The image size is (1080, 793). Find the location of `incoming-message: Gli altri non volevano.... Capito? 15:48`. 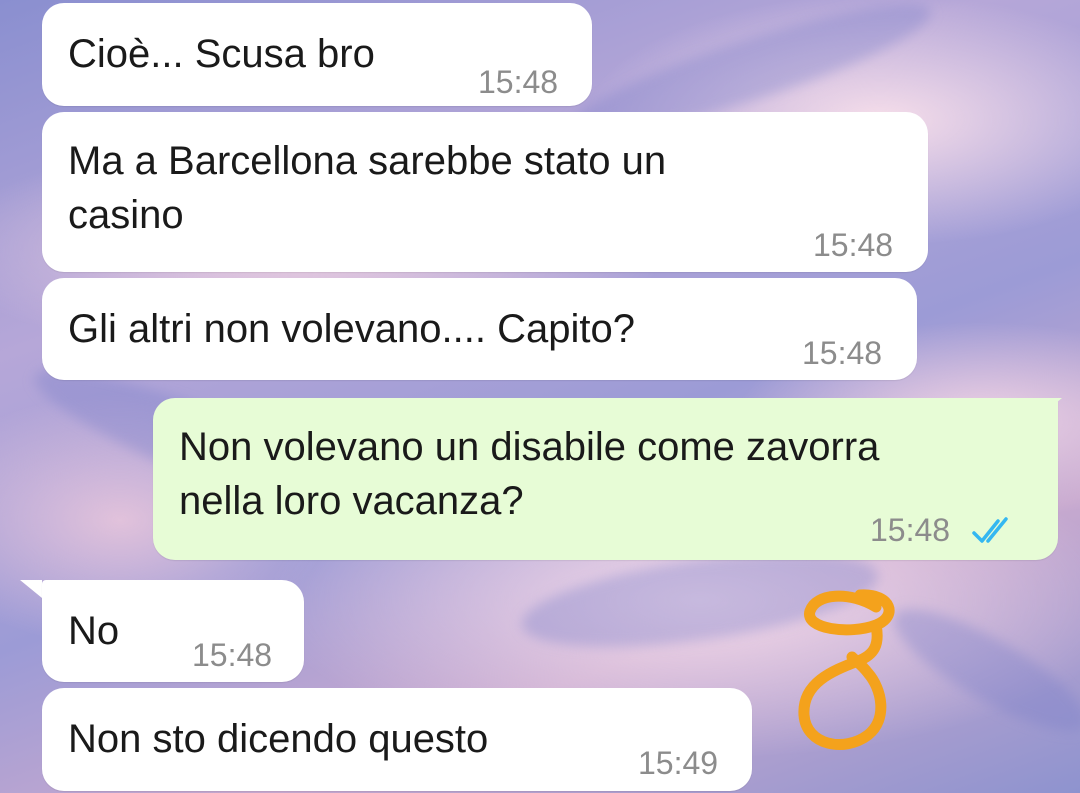

incoming-message: Gli altri non volevano.... Capito? 15:48 is located at coordinates (479, 329).